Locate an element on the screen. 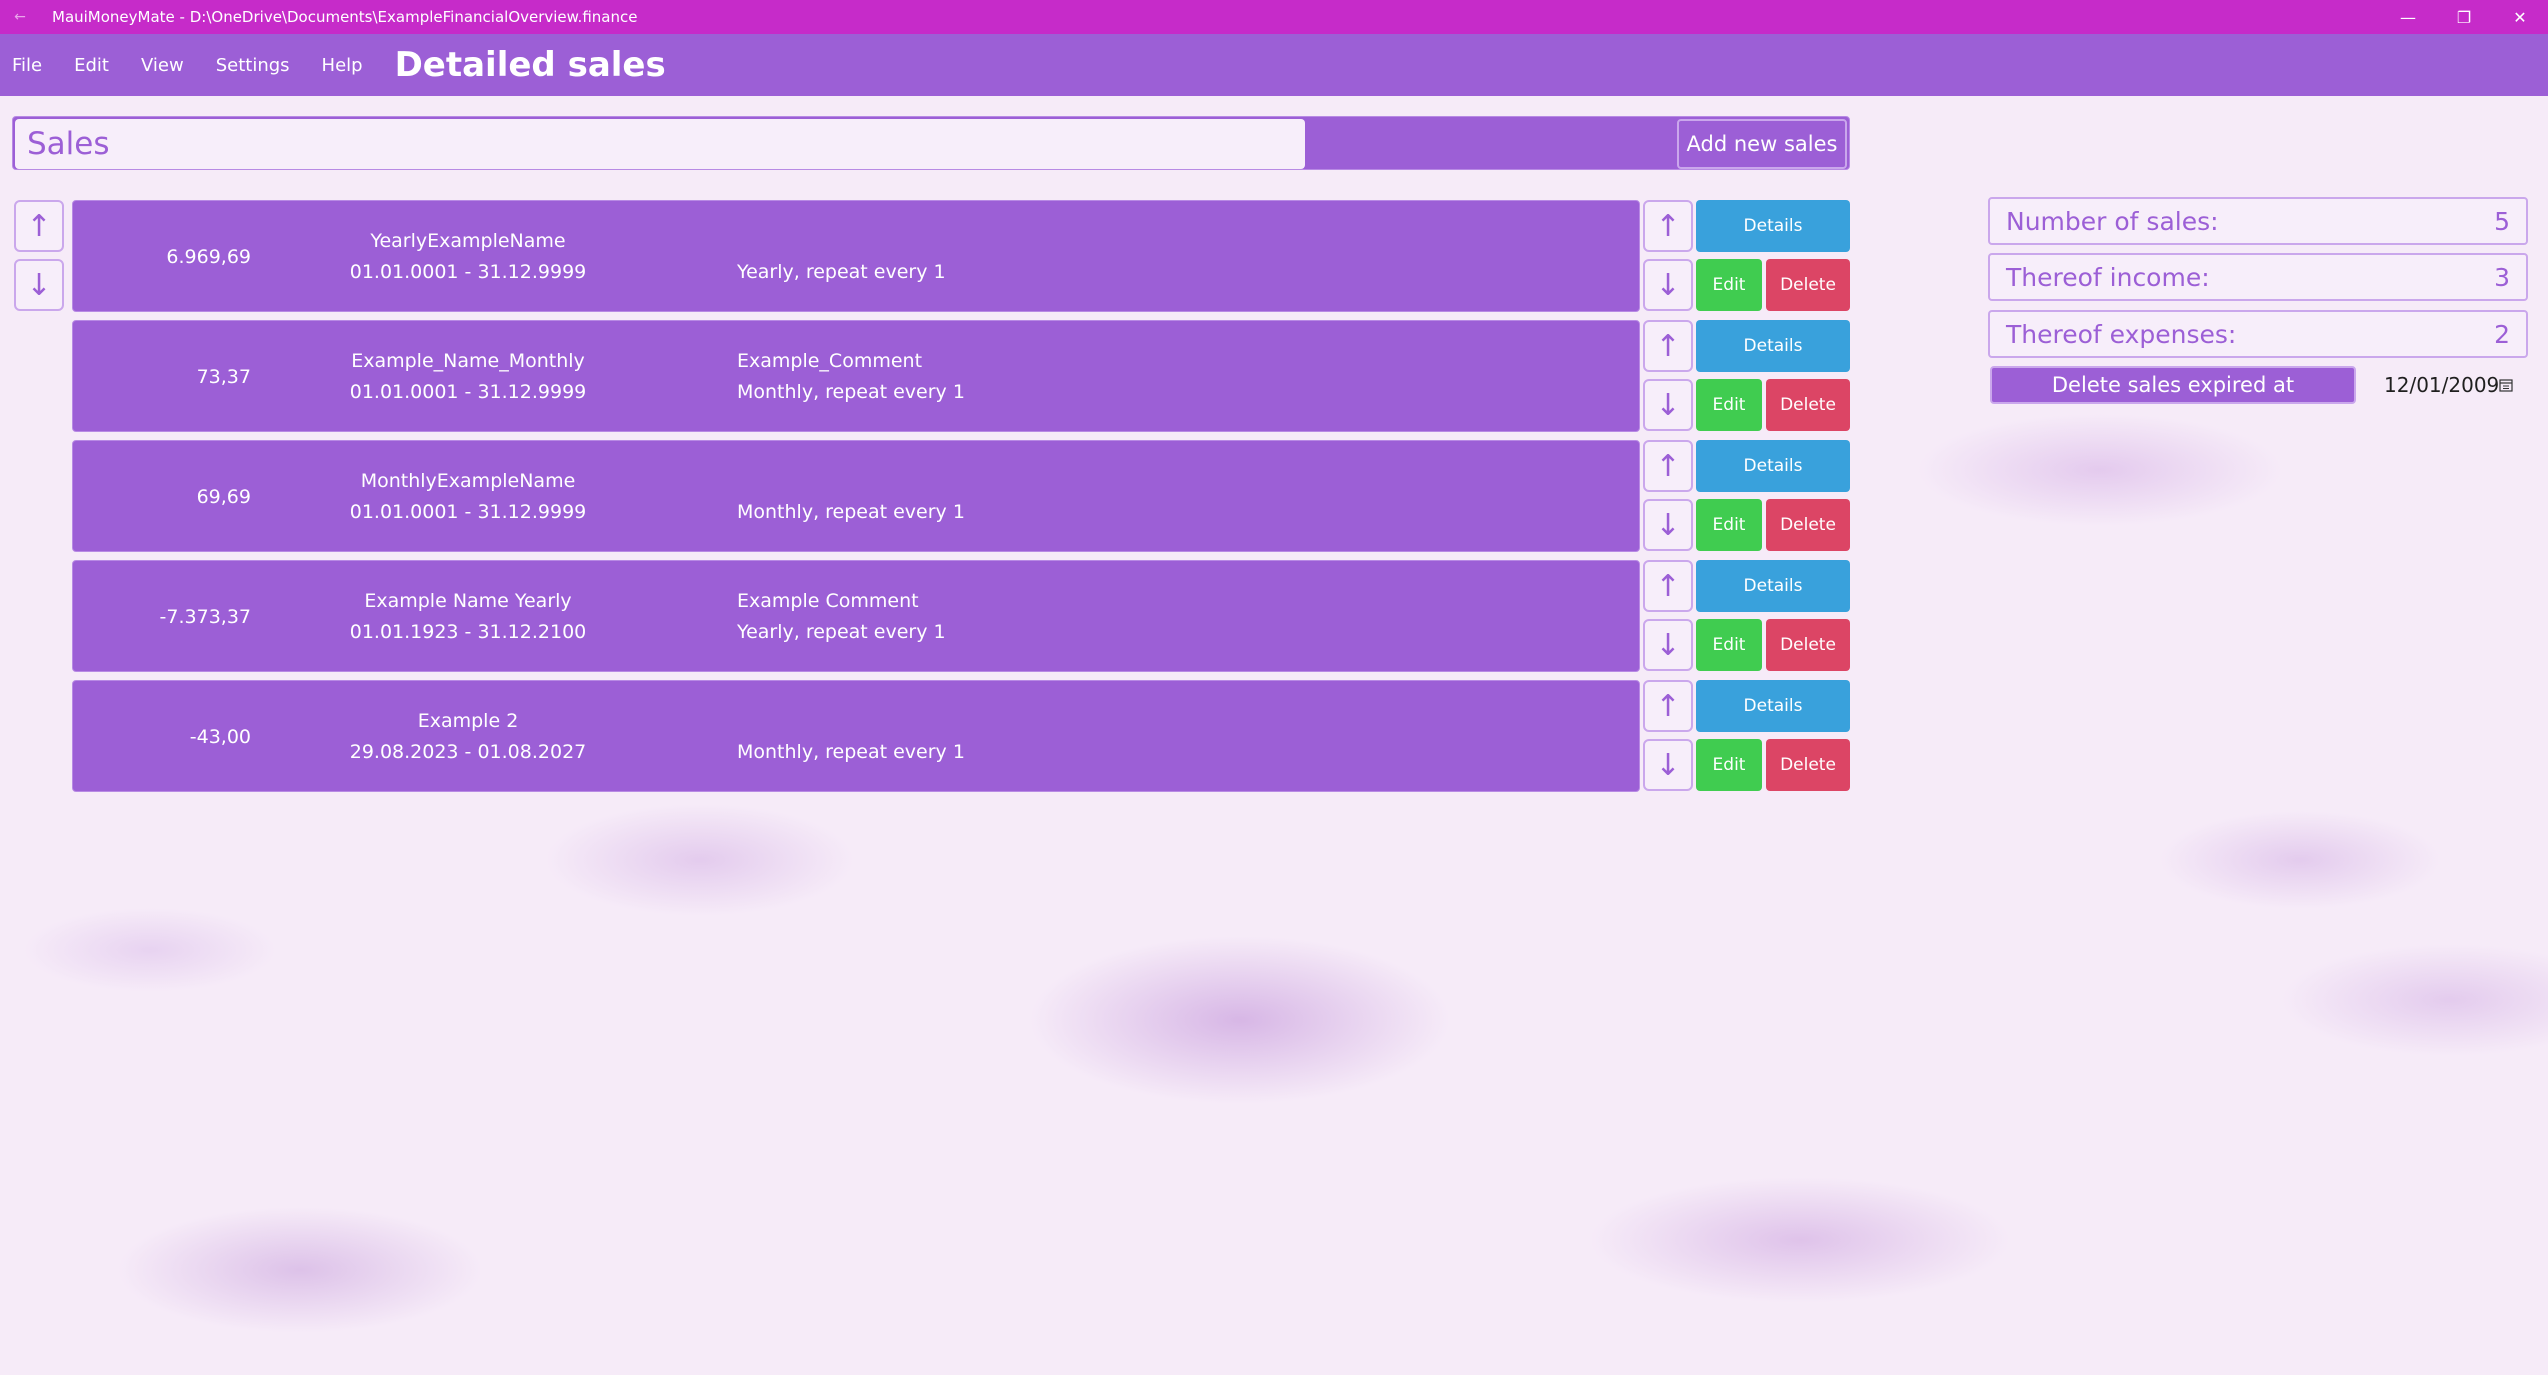 The image size is (2548, 1375). menu-view: View is located at coordinates (162, 65).